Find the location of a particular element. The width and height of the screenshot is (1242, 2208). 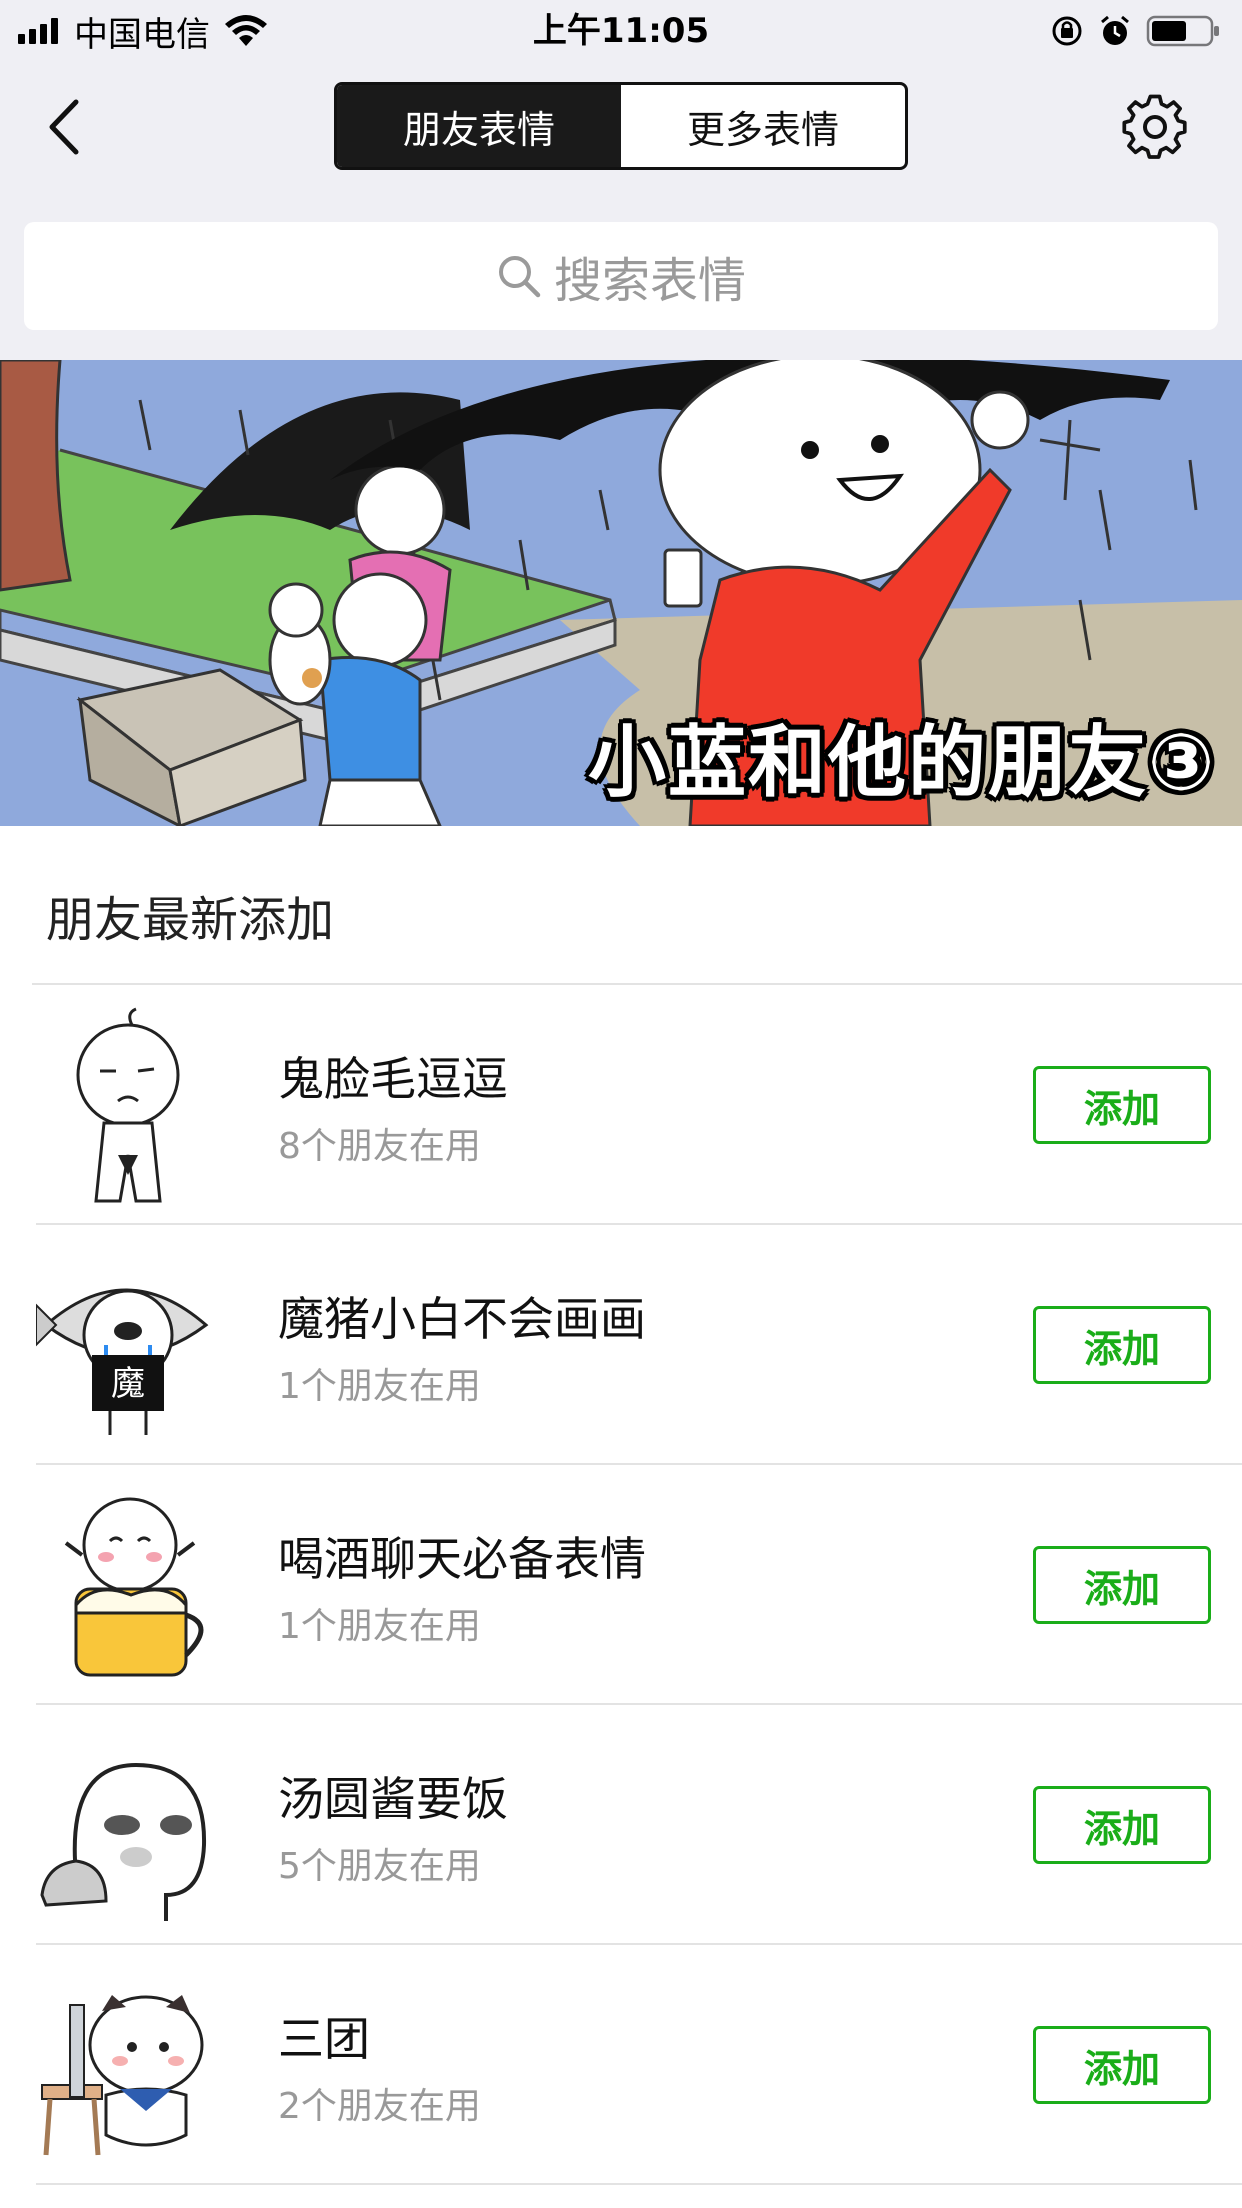

section-title: 朋友最新添加 is located at coordinates (190, 920).